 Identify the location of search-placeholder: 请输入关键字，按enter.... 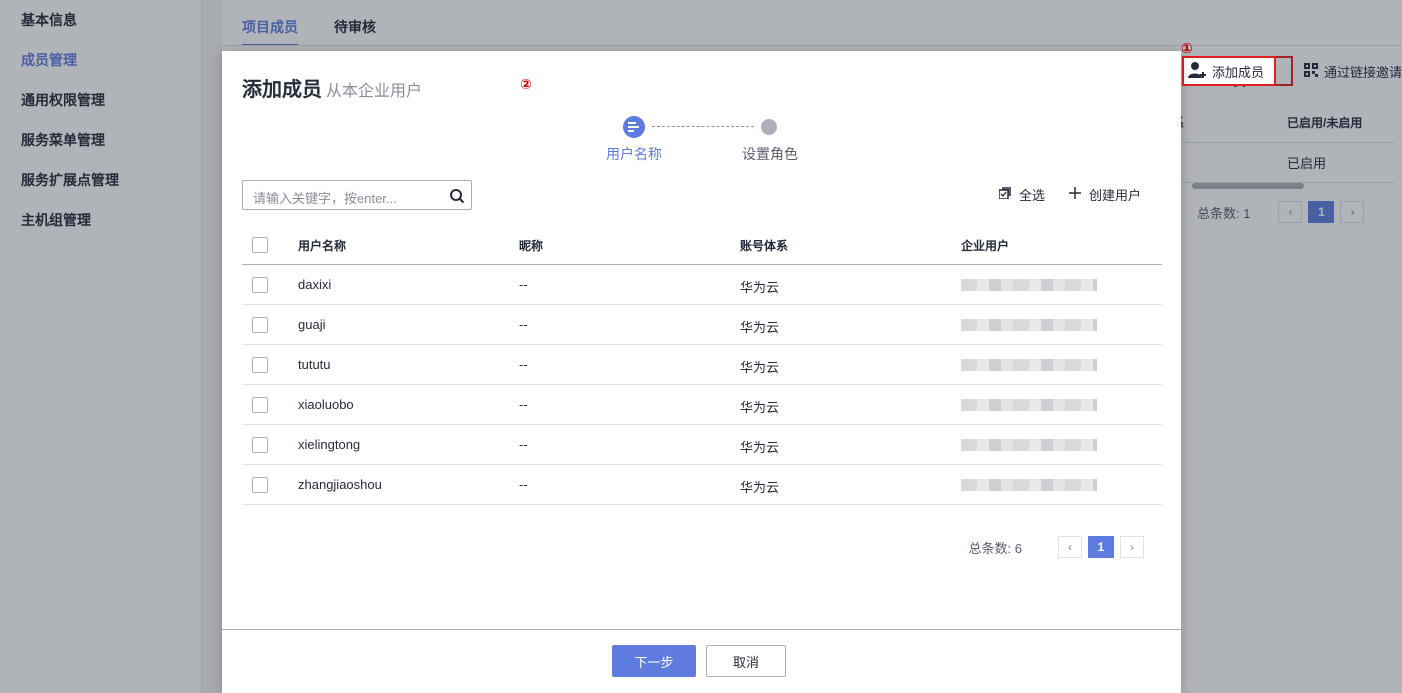
(325, 198).